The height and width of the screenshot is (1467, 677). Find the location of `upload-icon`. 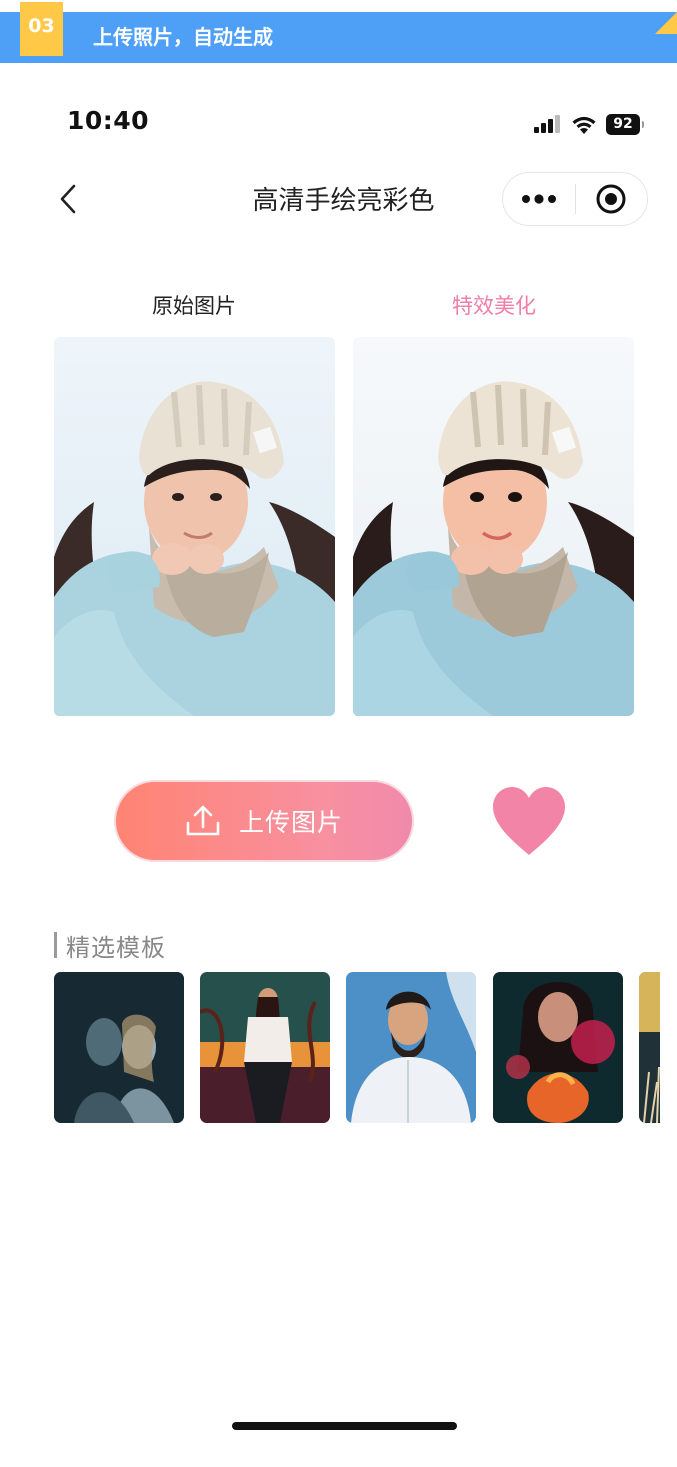

upload-icon is located at coordinates (203, 820).